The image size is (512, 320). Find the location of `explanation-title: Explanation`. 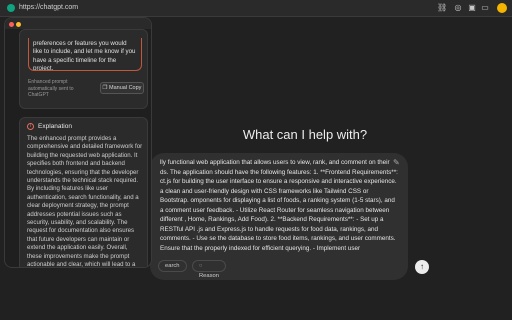

explanation-title: Explanation is located at coordinates (55, 127).